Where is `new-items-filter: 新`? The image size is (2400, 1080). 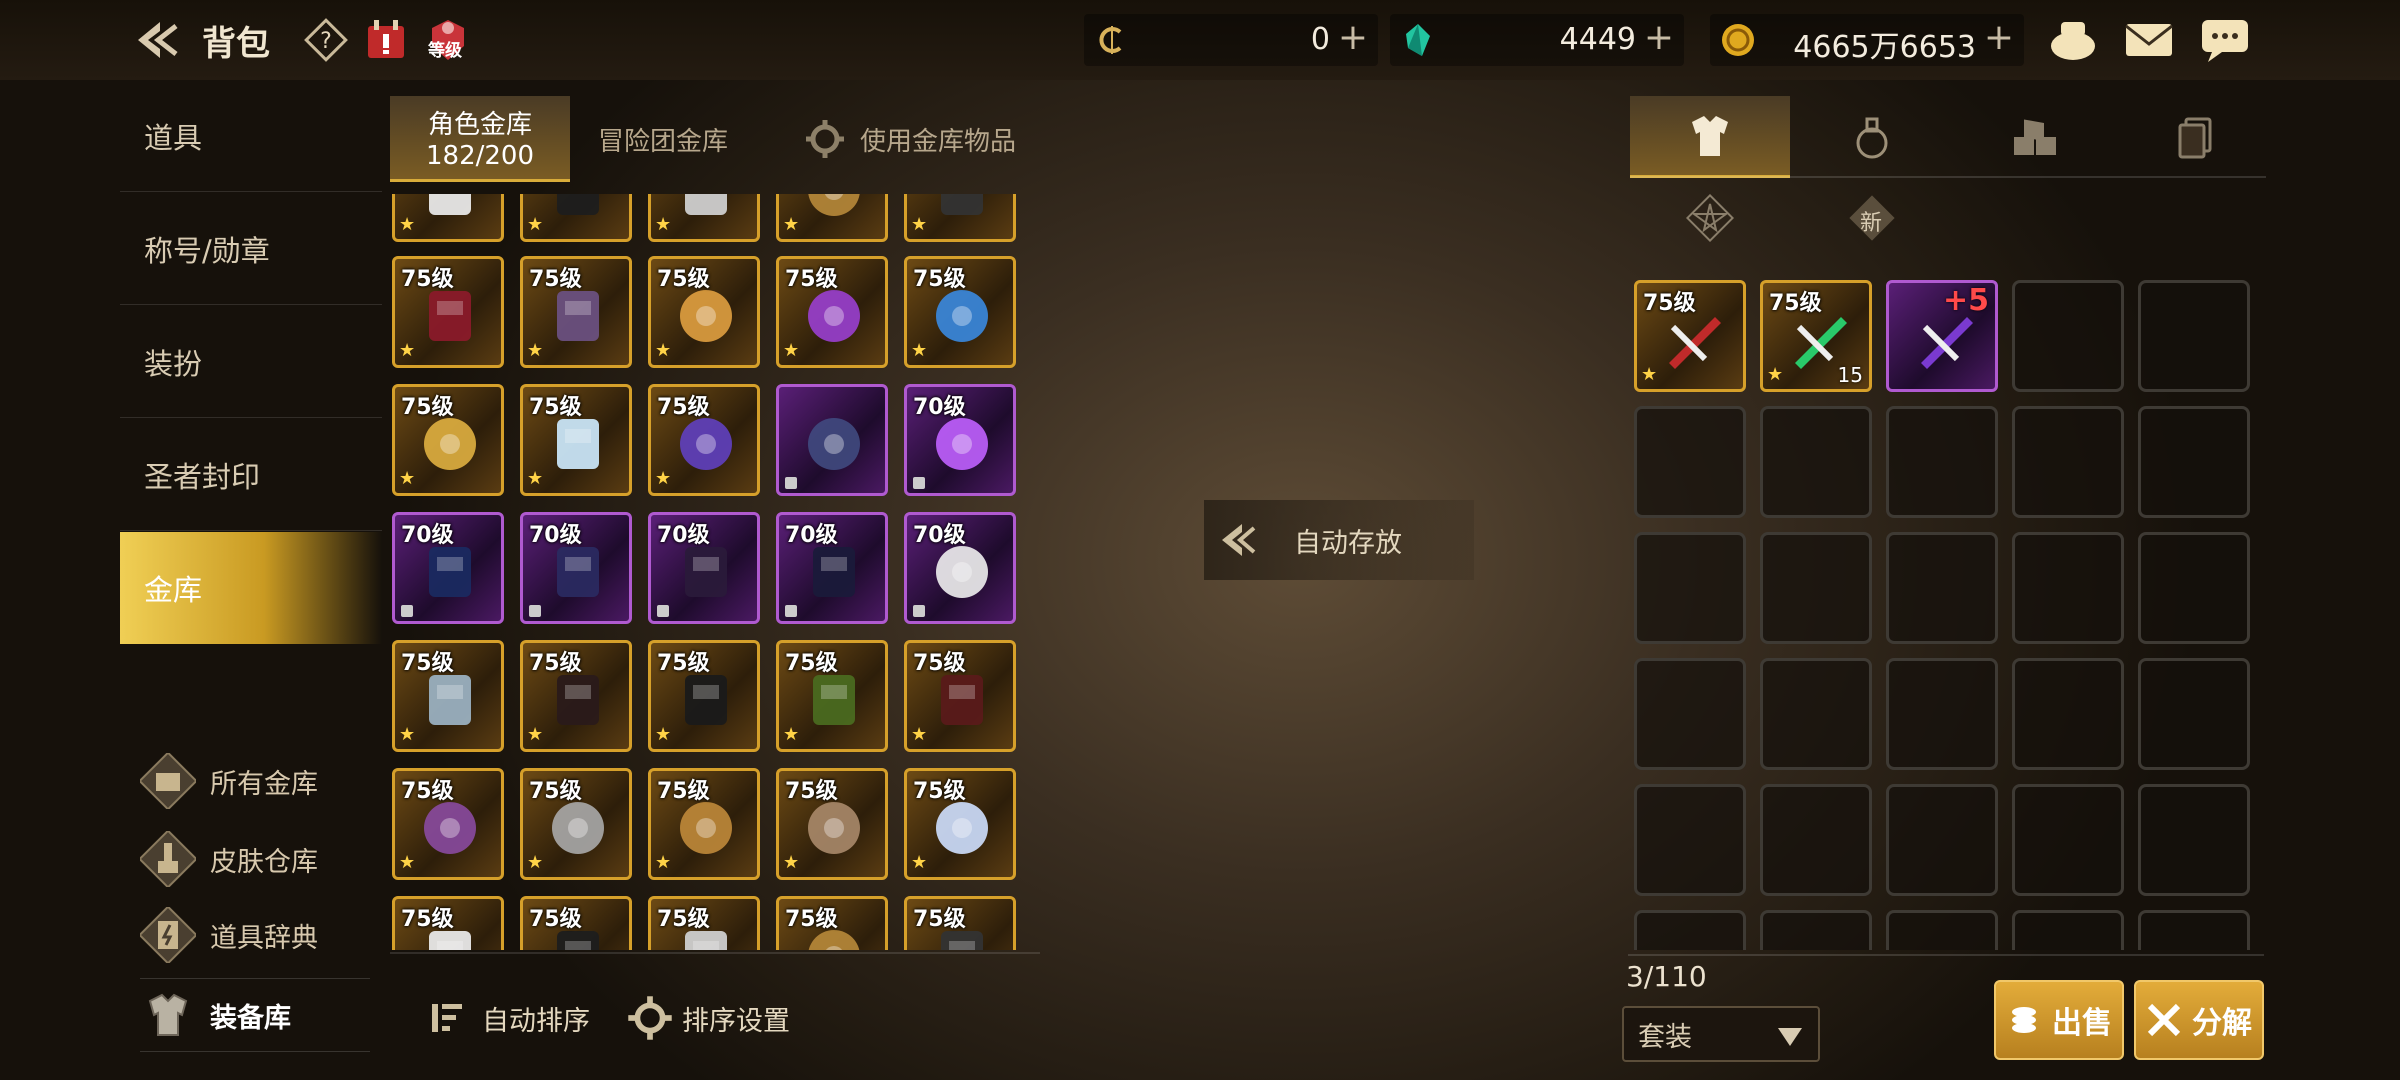
new-items-filter: 新 is located at coordinates (1872, 218).